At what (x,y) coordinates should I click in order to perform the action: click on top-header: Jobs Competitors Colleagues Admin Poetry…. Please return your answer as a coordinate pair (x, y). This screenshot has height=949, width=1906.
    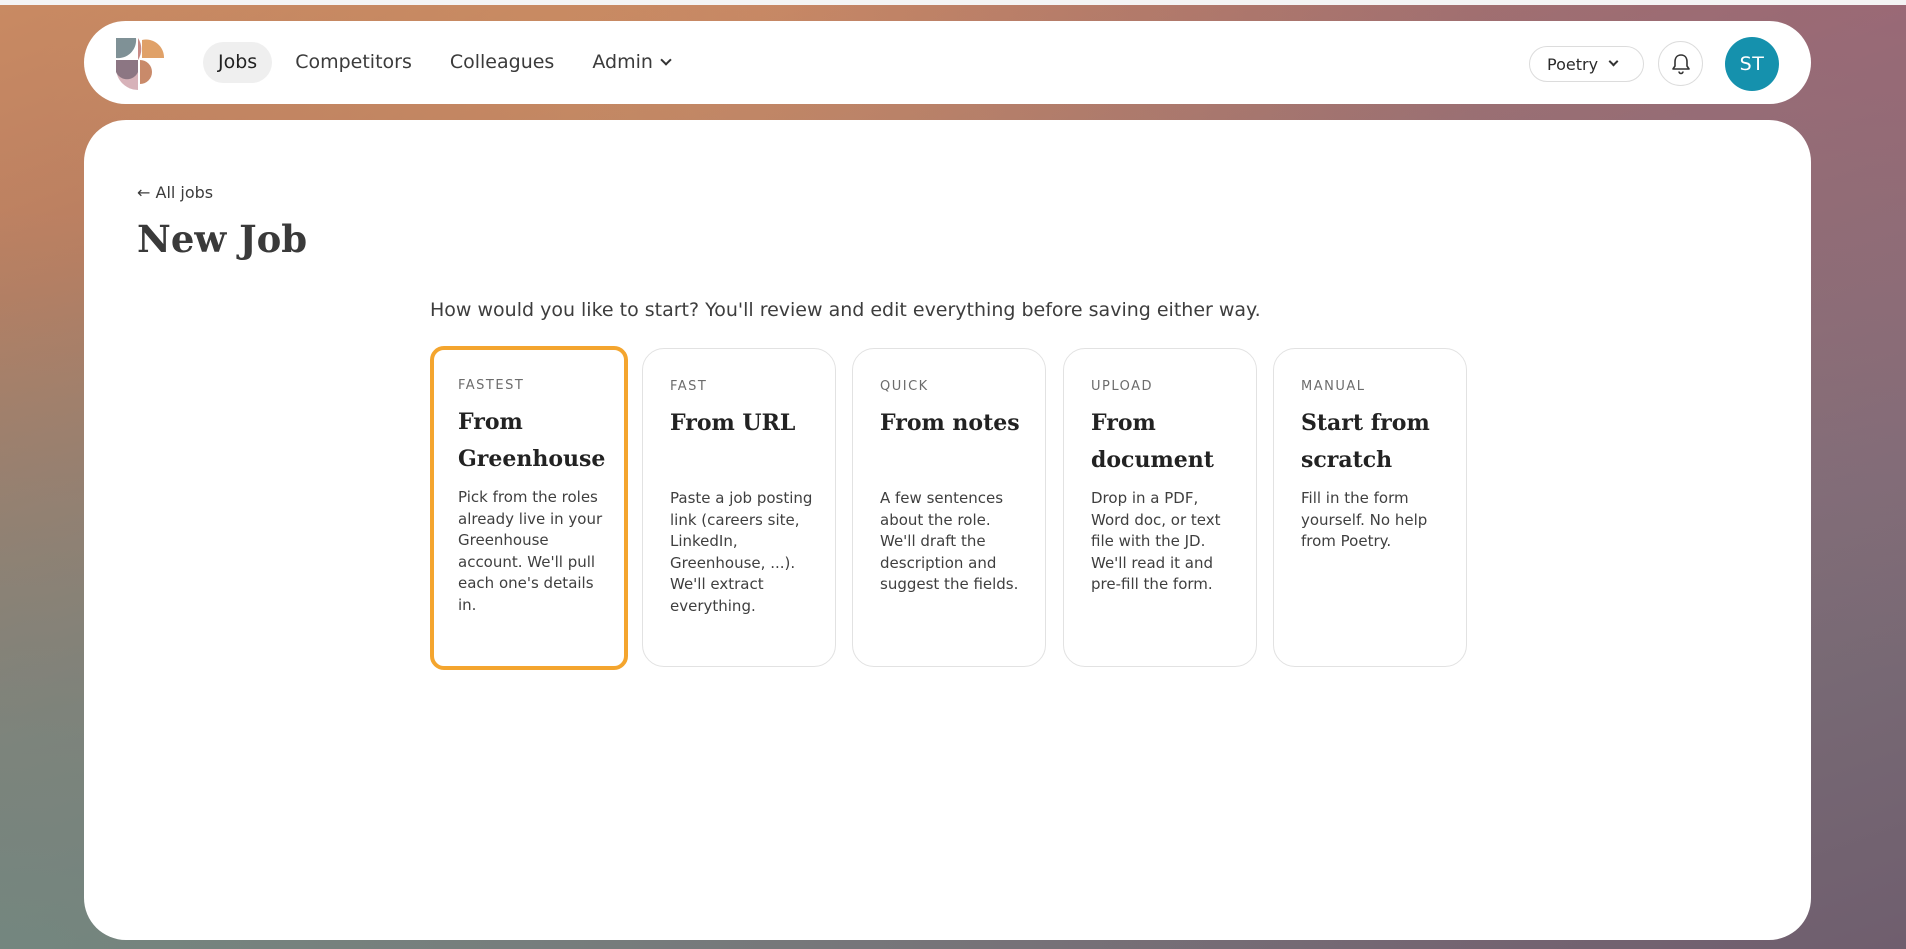
    Looking at the image, I should click on (947, 62).